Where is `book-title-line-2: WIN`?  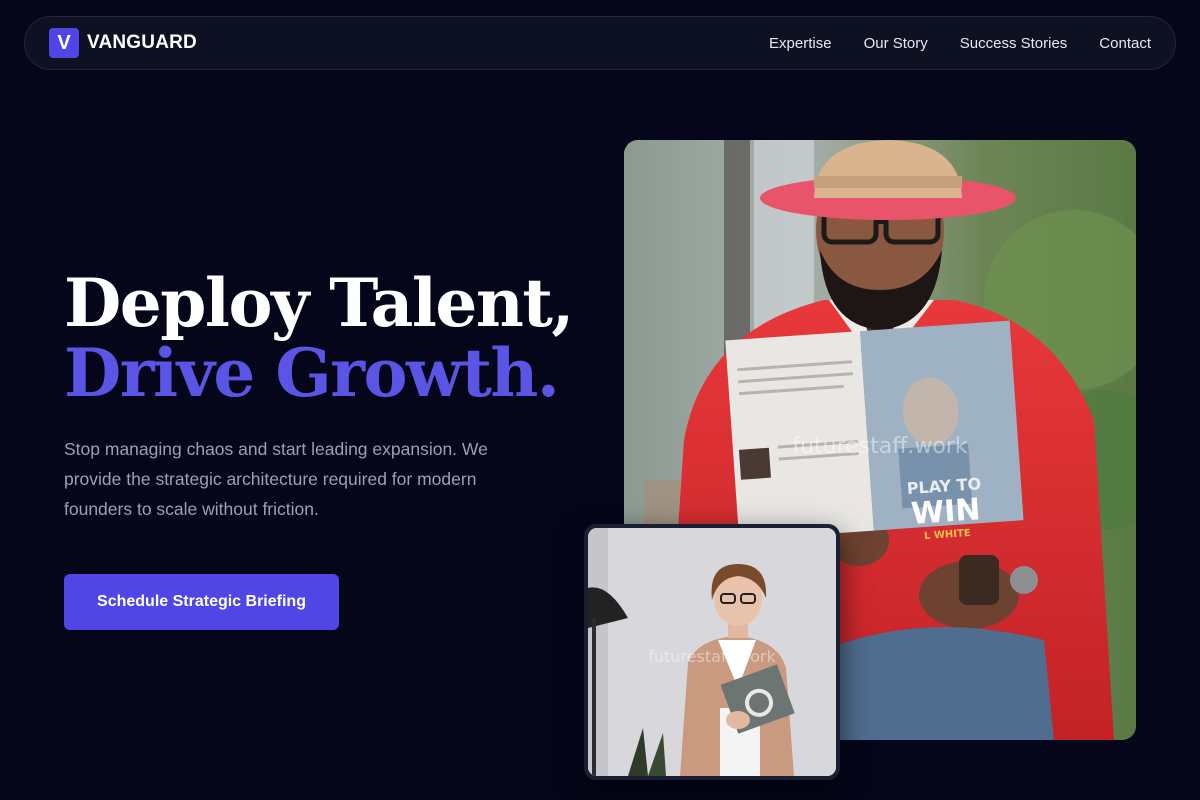 book-title-line-2: WIN is located at coordinates (946, 512).